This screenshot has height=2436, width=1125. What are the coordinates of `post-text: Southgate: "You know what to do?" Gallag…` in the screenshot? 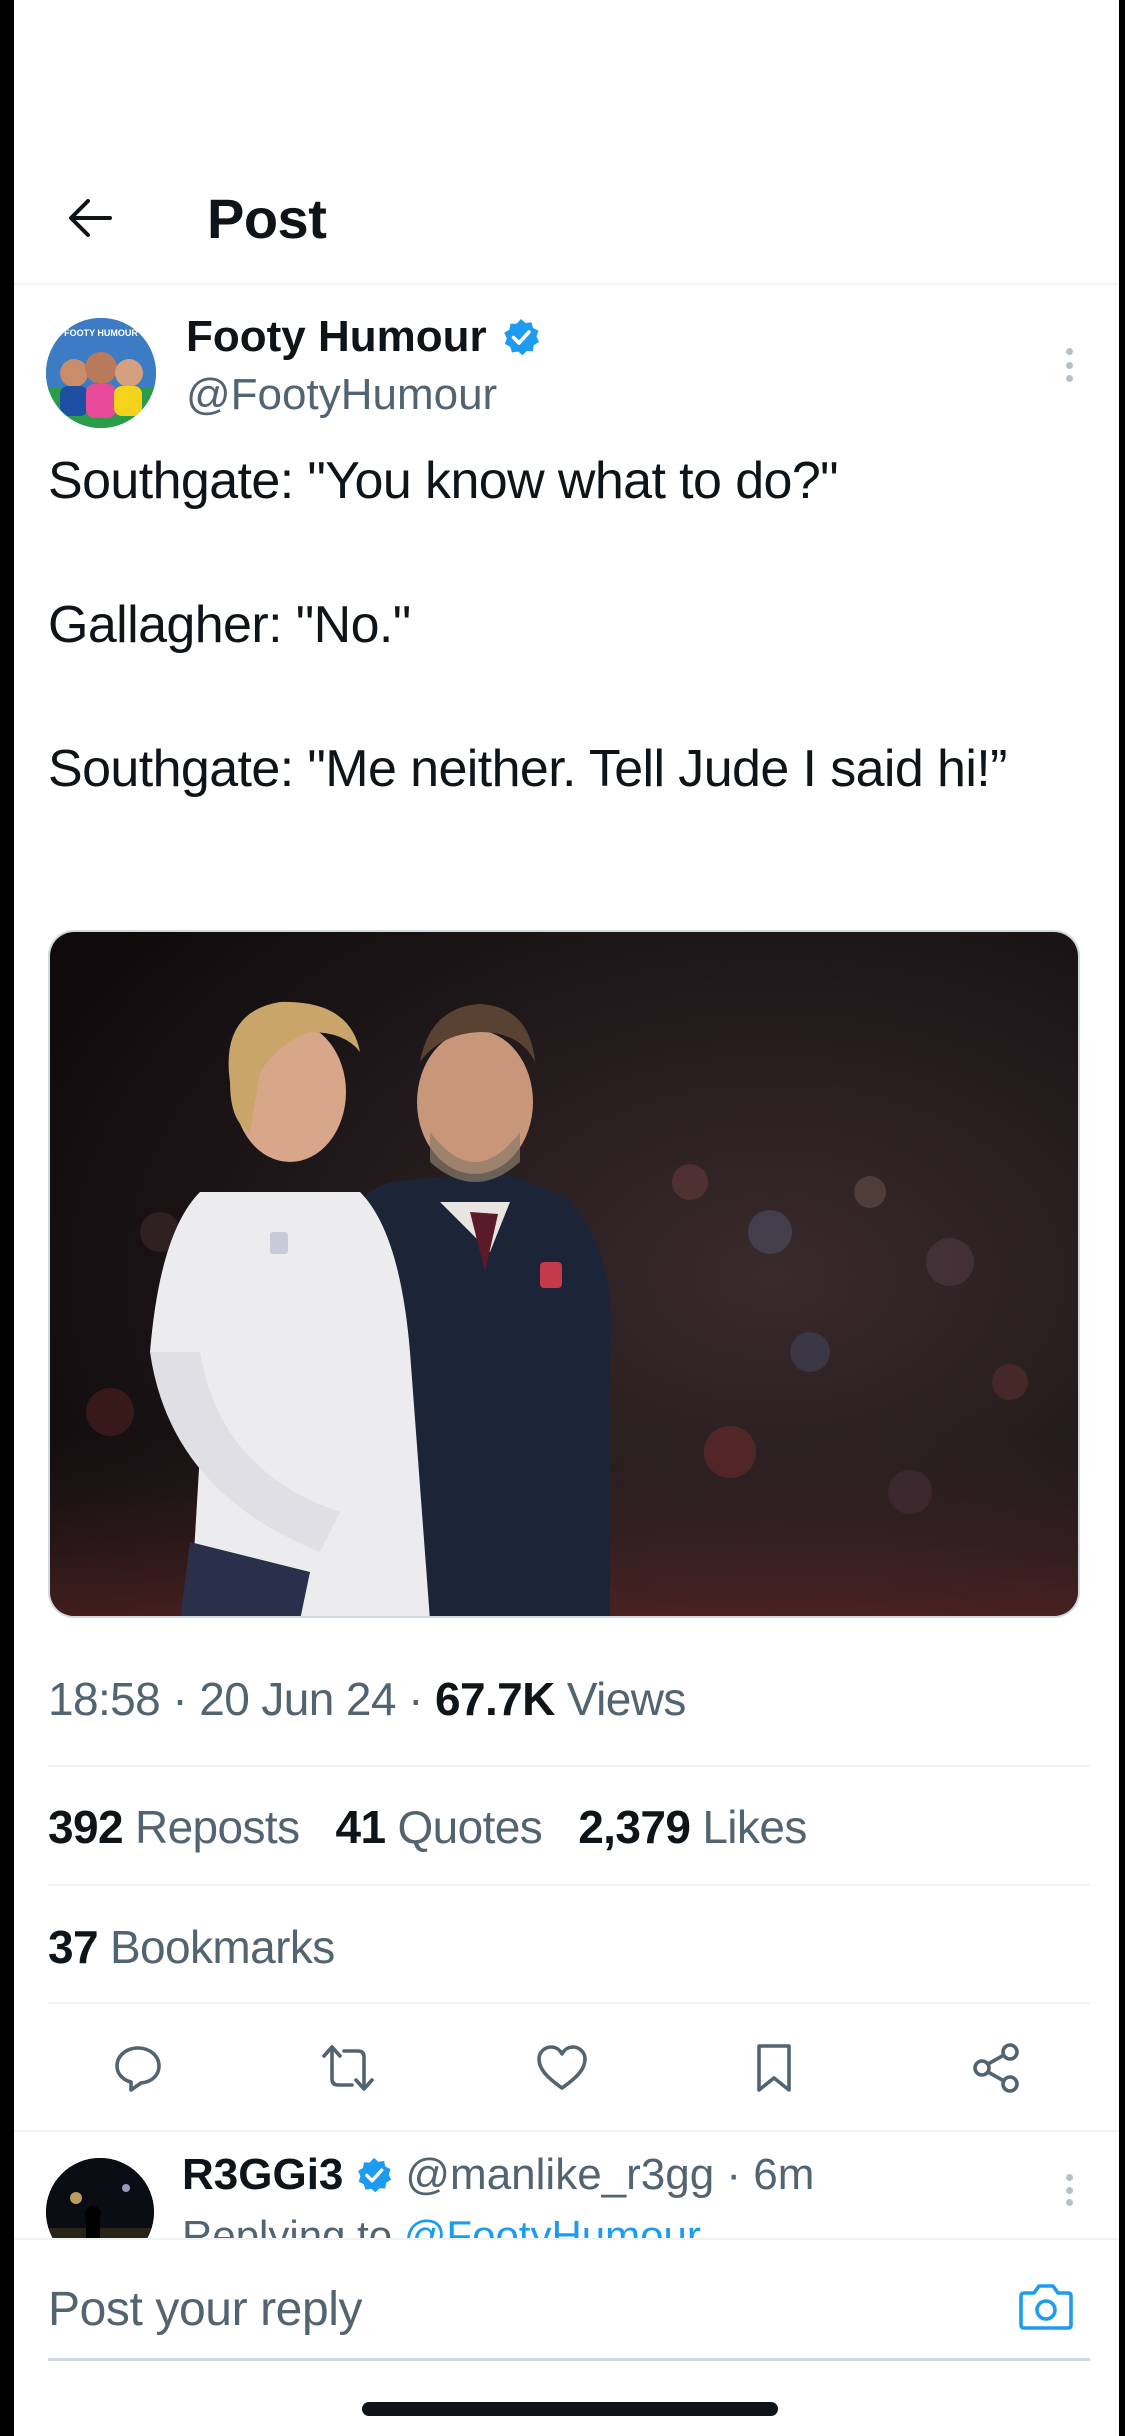 It's located at (568, 625).